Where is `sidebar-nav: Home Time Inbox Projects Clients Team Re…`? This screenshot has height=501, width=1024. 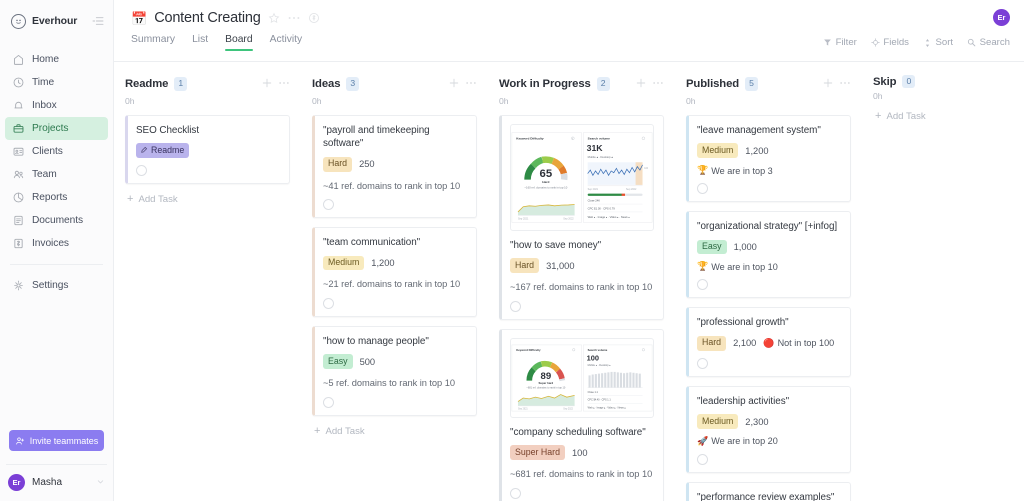
sidebar-nav: Home Time Inbox Projects Clients Team Re… is located at coordinates (56, 172).